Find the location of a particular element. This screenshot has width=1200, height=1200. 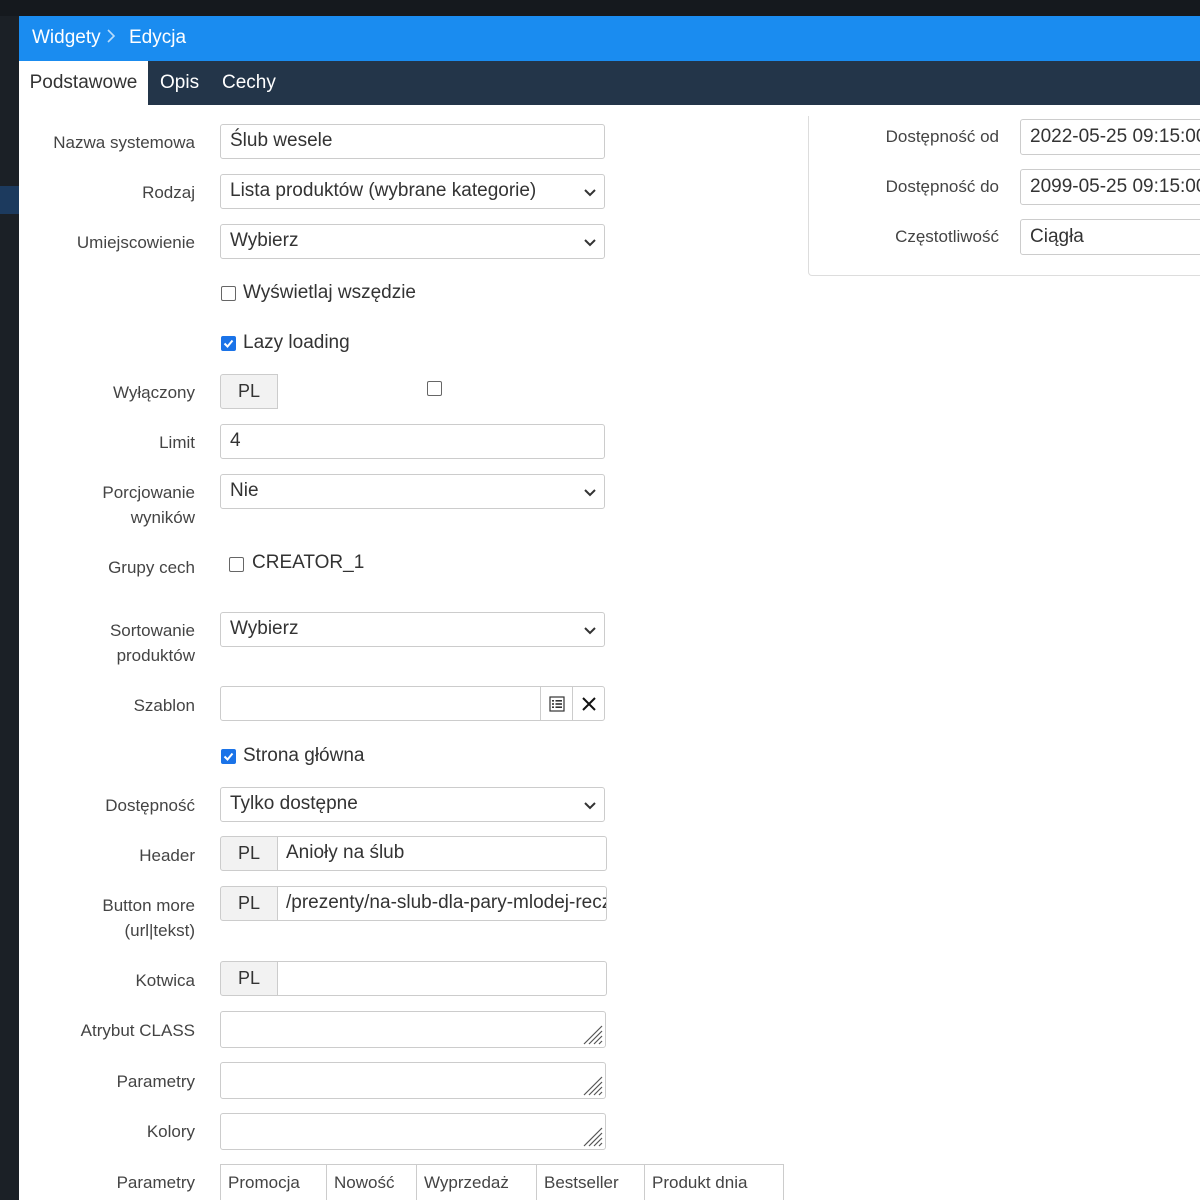

frequency-select: Ciągła is located at coordinates (1110, 237).